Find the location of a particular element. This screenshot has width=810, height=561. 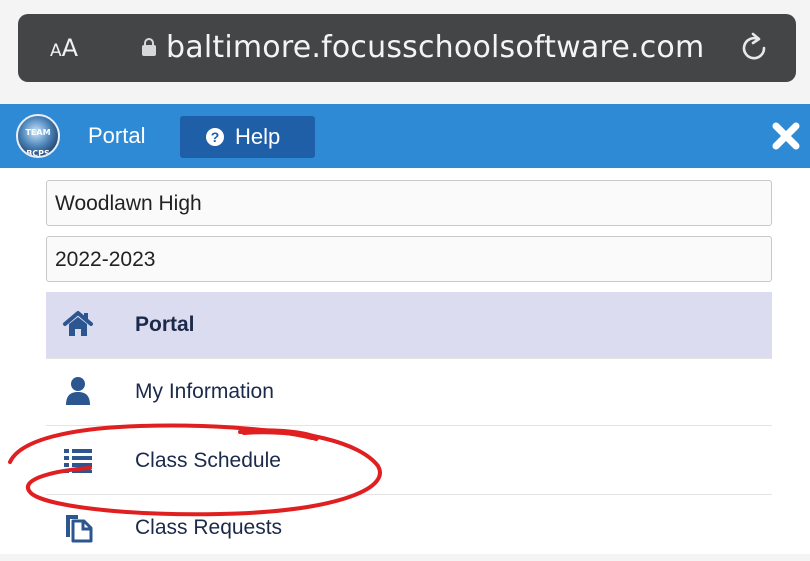

close-icon is located at coordinates (786, 136).